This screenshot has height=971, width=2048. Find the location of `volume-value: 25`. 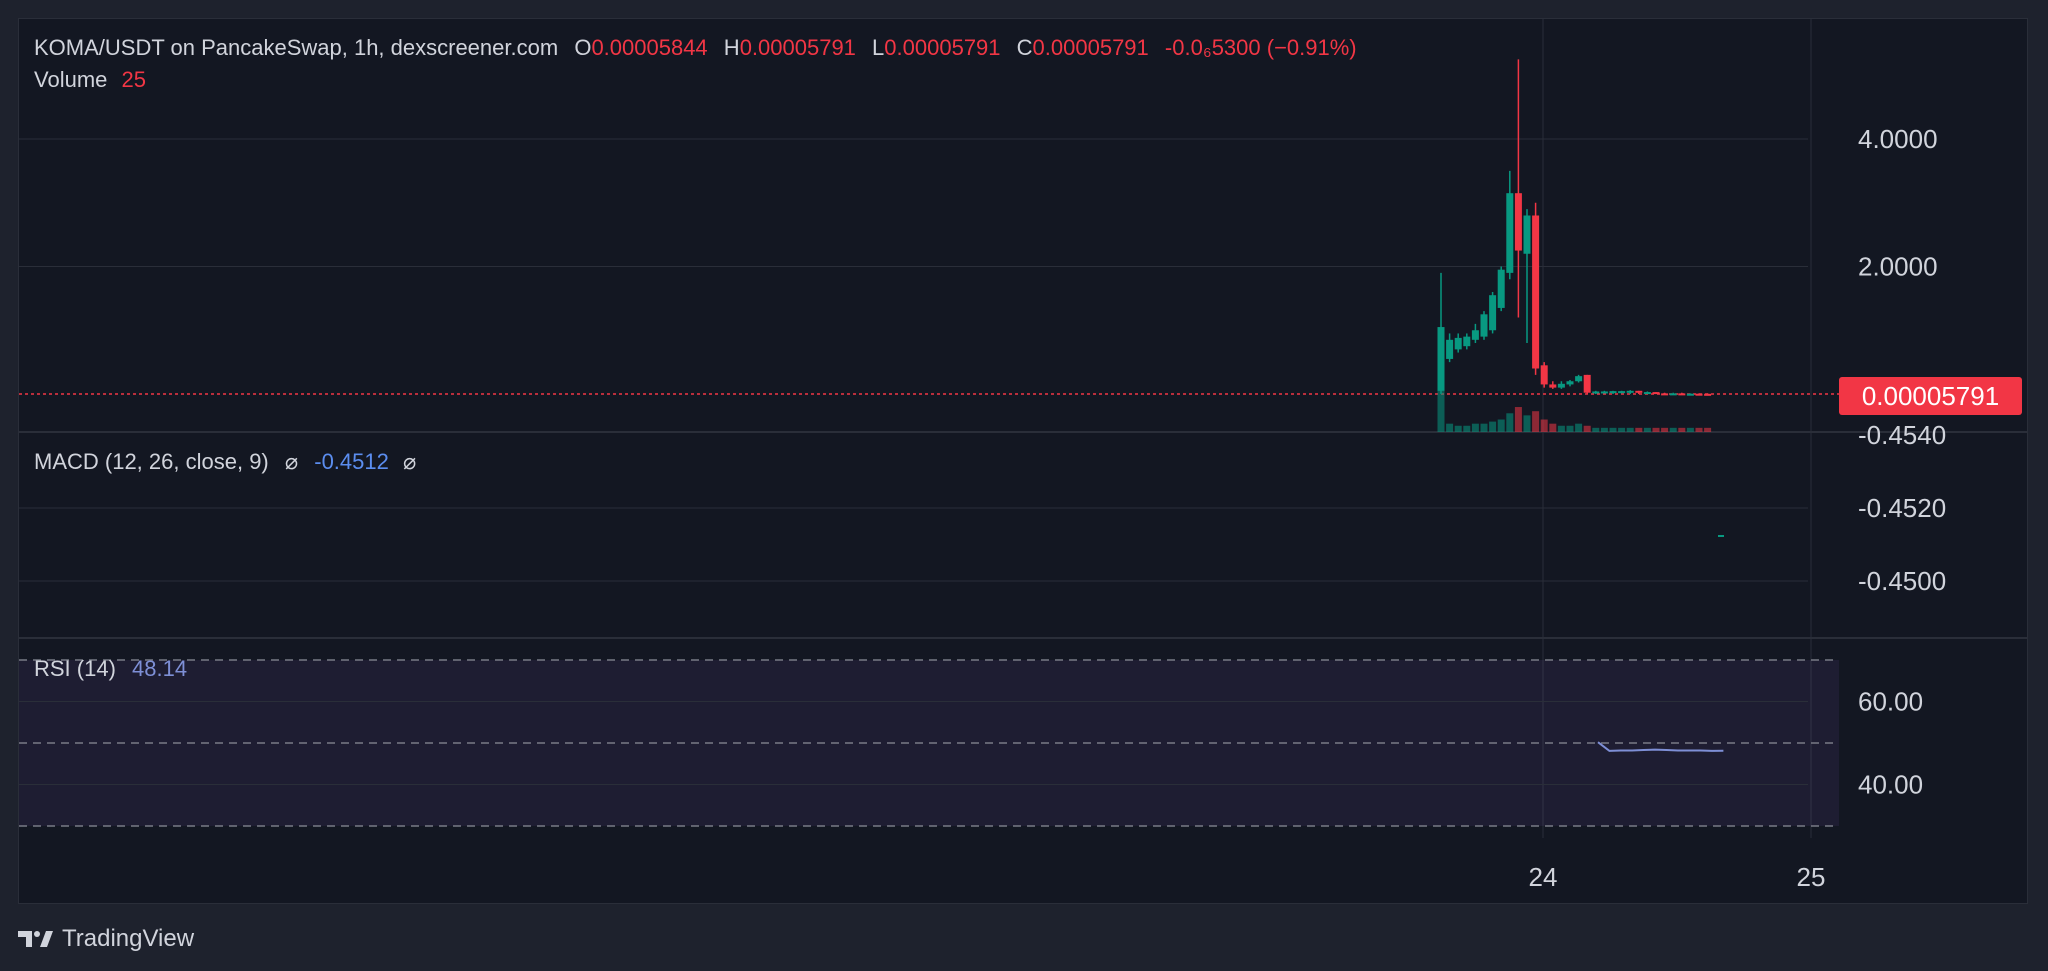

volume-value: 25 is located at coordinates (133, 79).